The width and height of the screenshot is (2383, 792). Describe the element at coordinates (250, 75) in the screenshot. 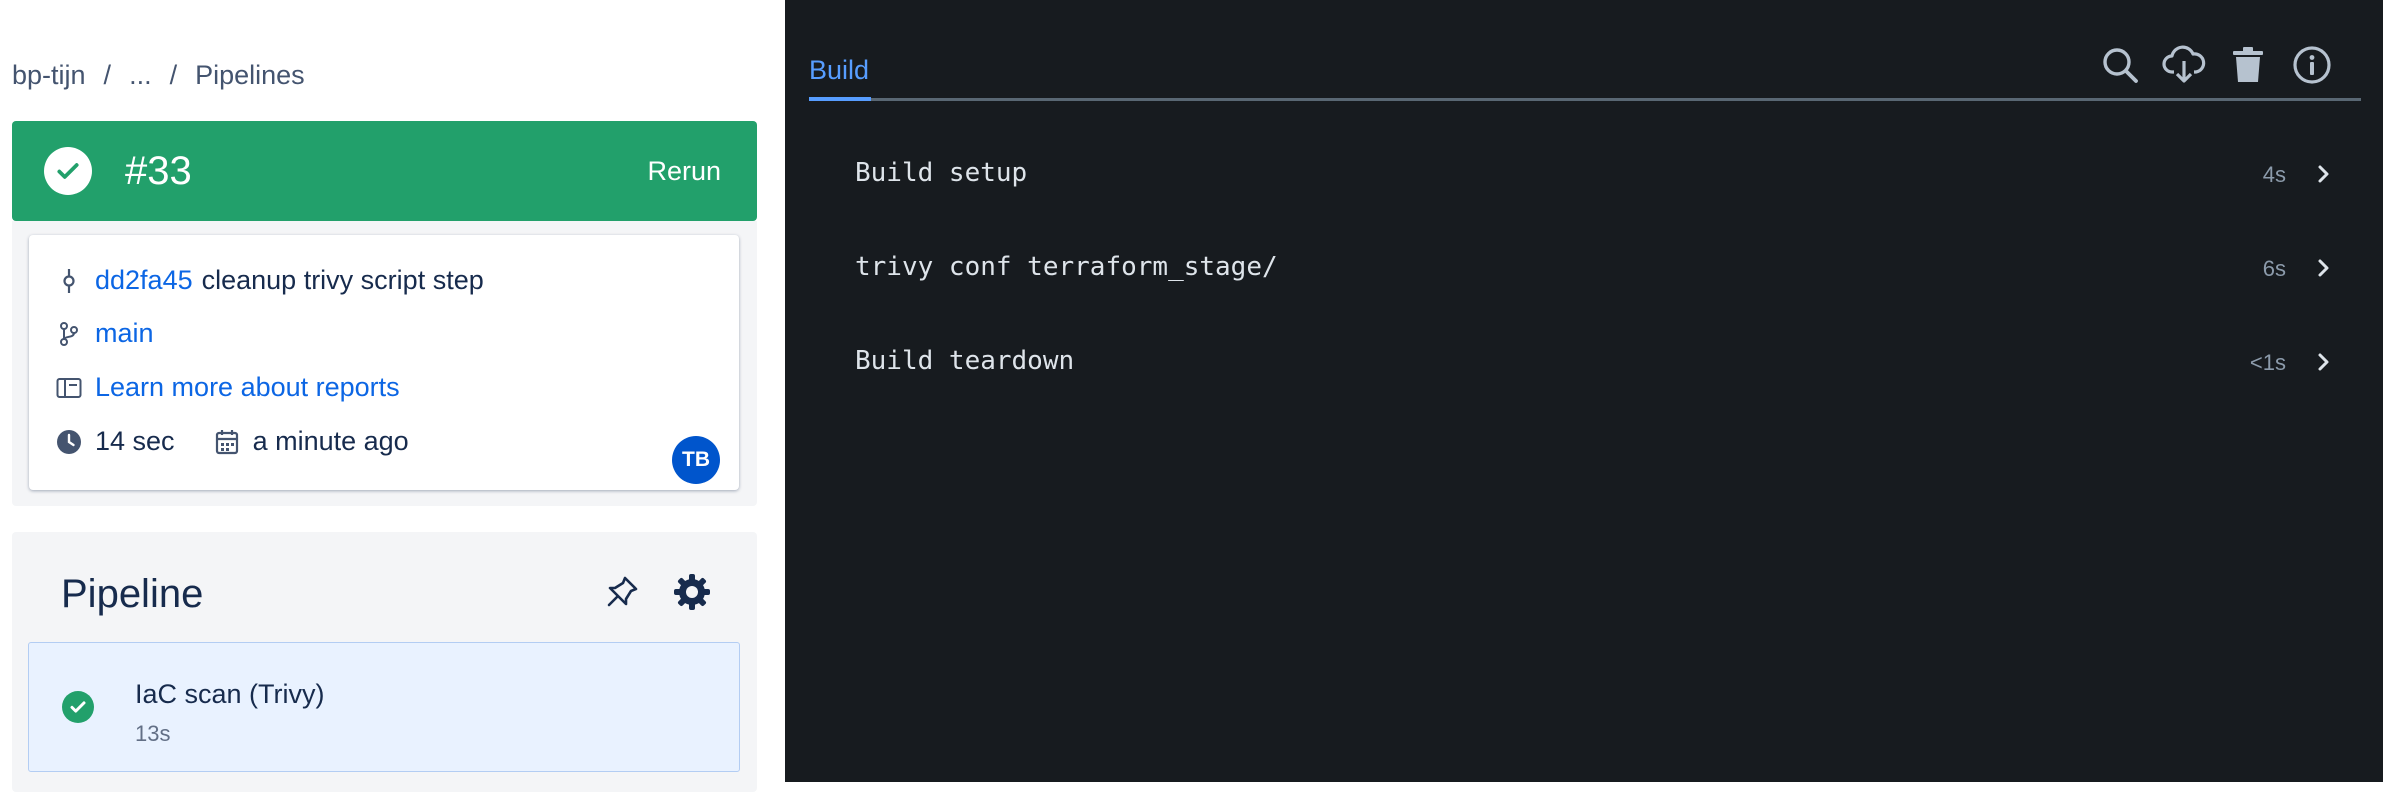

I see `breadcrumb-item-pipelines: Pipelines` at that location.